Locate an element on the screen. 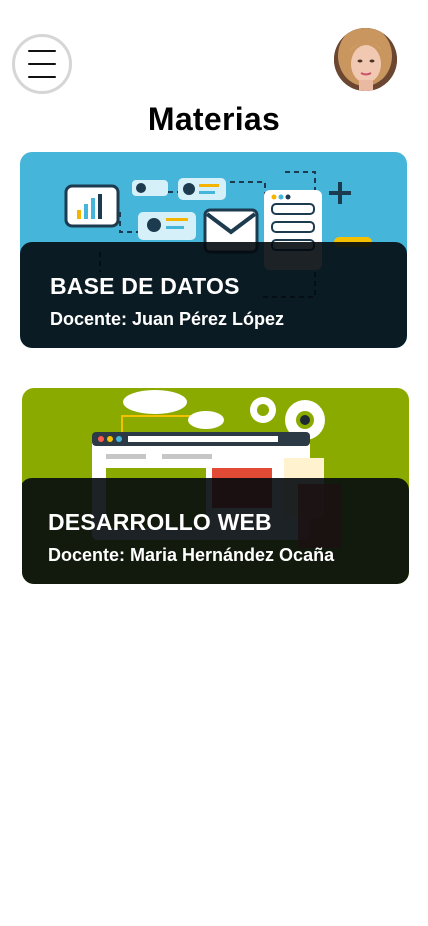  course-title: DESARROLLO WEB is located at coordinates (160, 522).